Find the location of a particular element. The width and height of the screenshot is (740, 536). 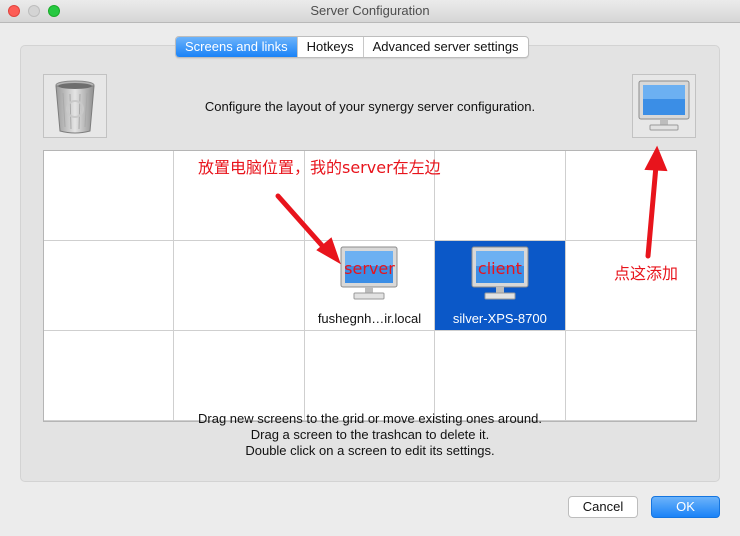

tab-hotkeys: Hotkeys is located at coordinates (329, 47).